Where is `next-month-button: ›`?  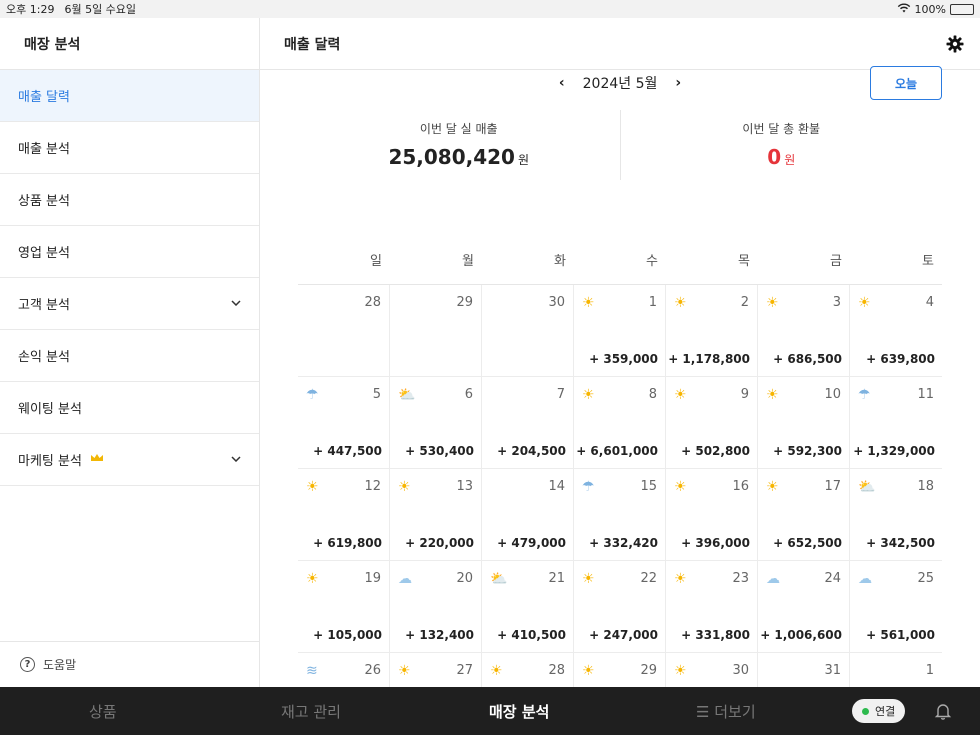 next-month-button: › is located at coordinates (678, 83).